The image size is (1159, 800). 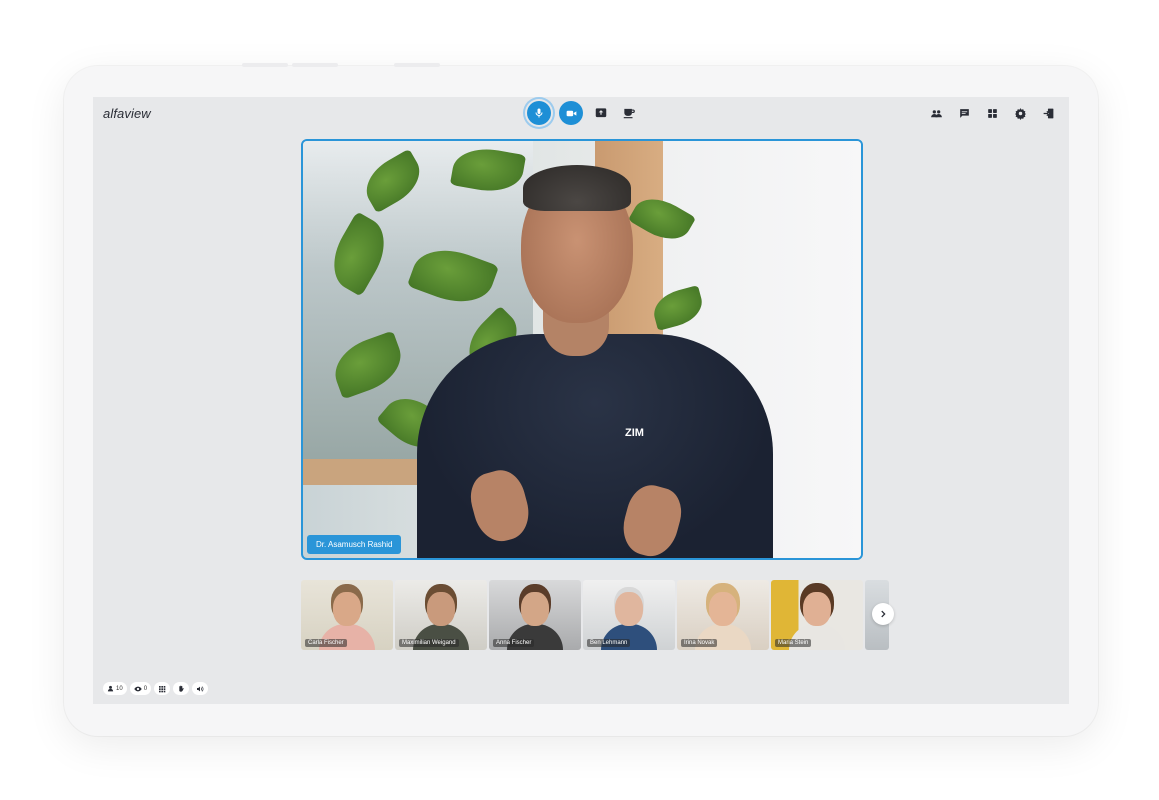 I want to click on leave-room-icon, so click(x=1048, y=113).